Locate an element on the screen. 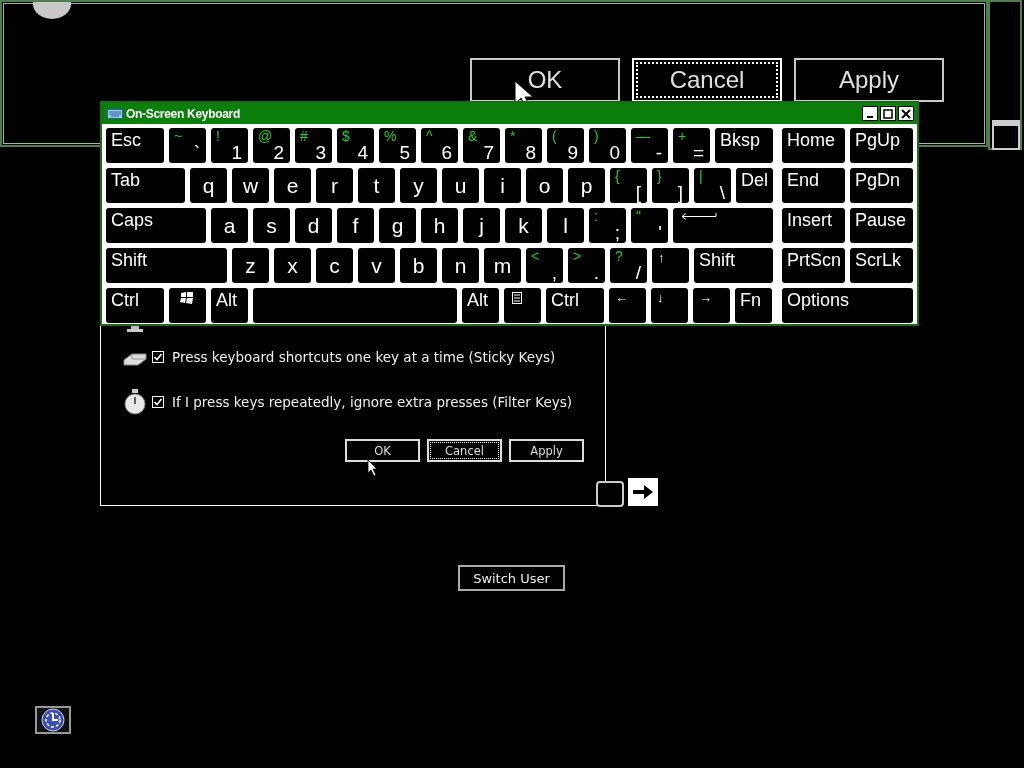 The width and height of the screenshot is (1024, 768). maximize-button is located at coordinates (888, 113).